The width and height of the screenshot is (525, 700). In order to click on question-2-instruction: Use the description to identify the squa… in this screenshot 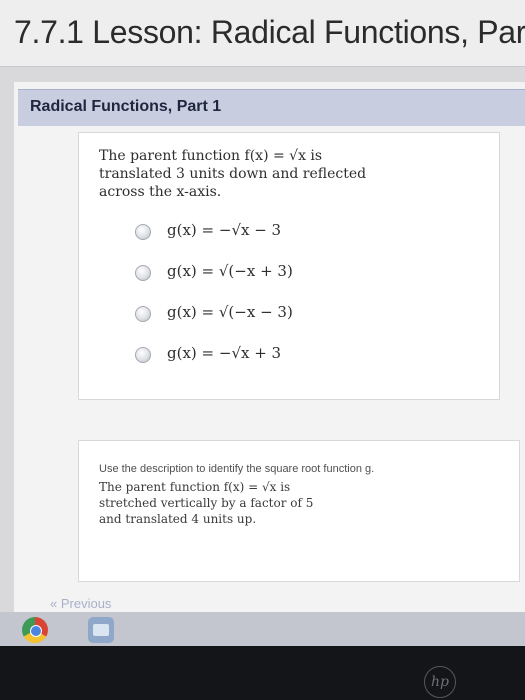, I will do `click(237, 469)`.